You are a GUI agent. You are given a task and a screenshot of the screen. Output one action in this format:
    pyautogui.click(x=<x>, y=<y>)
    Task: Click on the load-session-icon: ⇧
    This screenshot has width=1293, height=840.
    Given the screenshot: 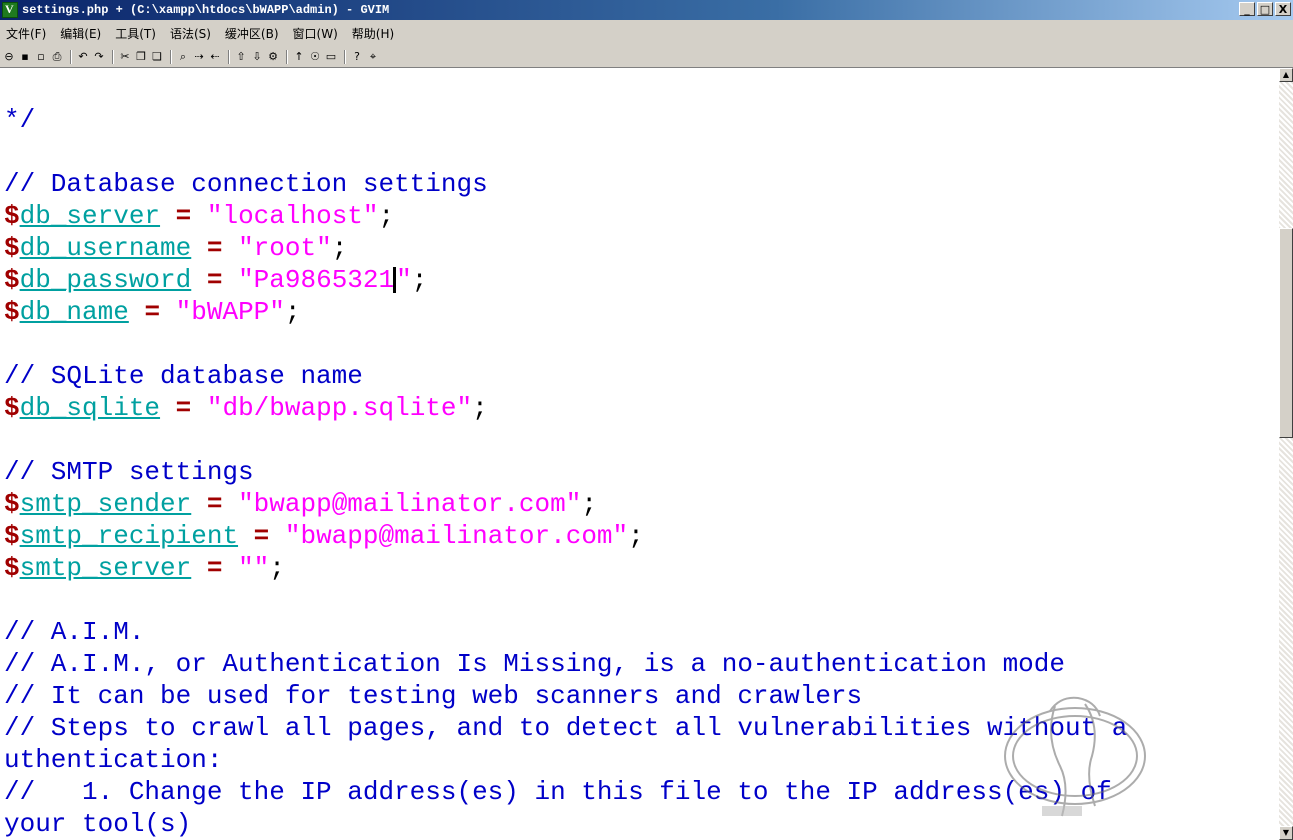 What is the action you would take?
    pyautogui.click(x=241, y=57)
    